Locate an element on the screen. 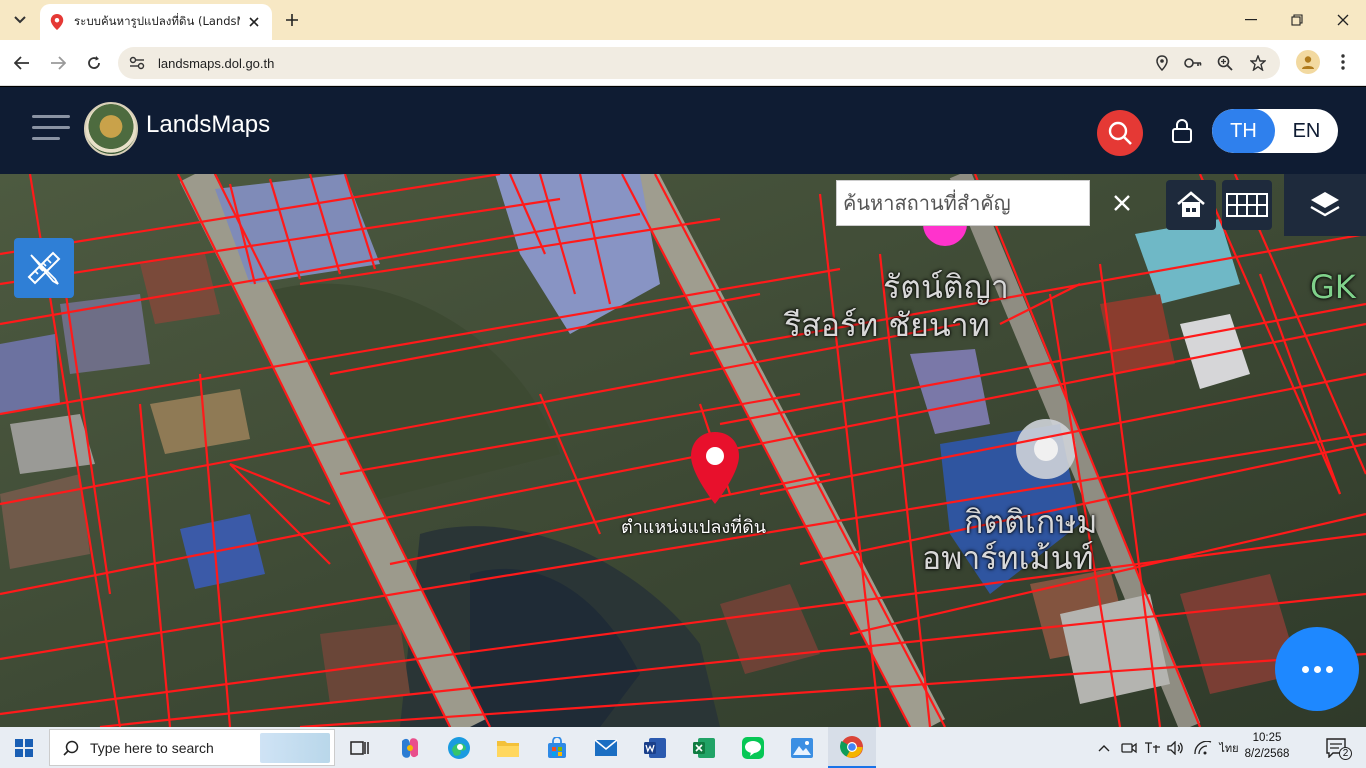 The width and height of the screenshot is (1366, 768). profile-avatar-icon is located at coordinates (1308, 62).